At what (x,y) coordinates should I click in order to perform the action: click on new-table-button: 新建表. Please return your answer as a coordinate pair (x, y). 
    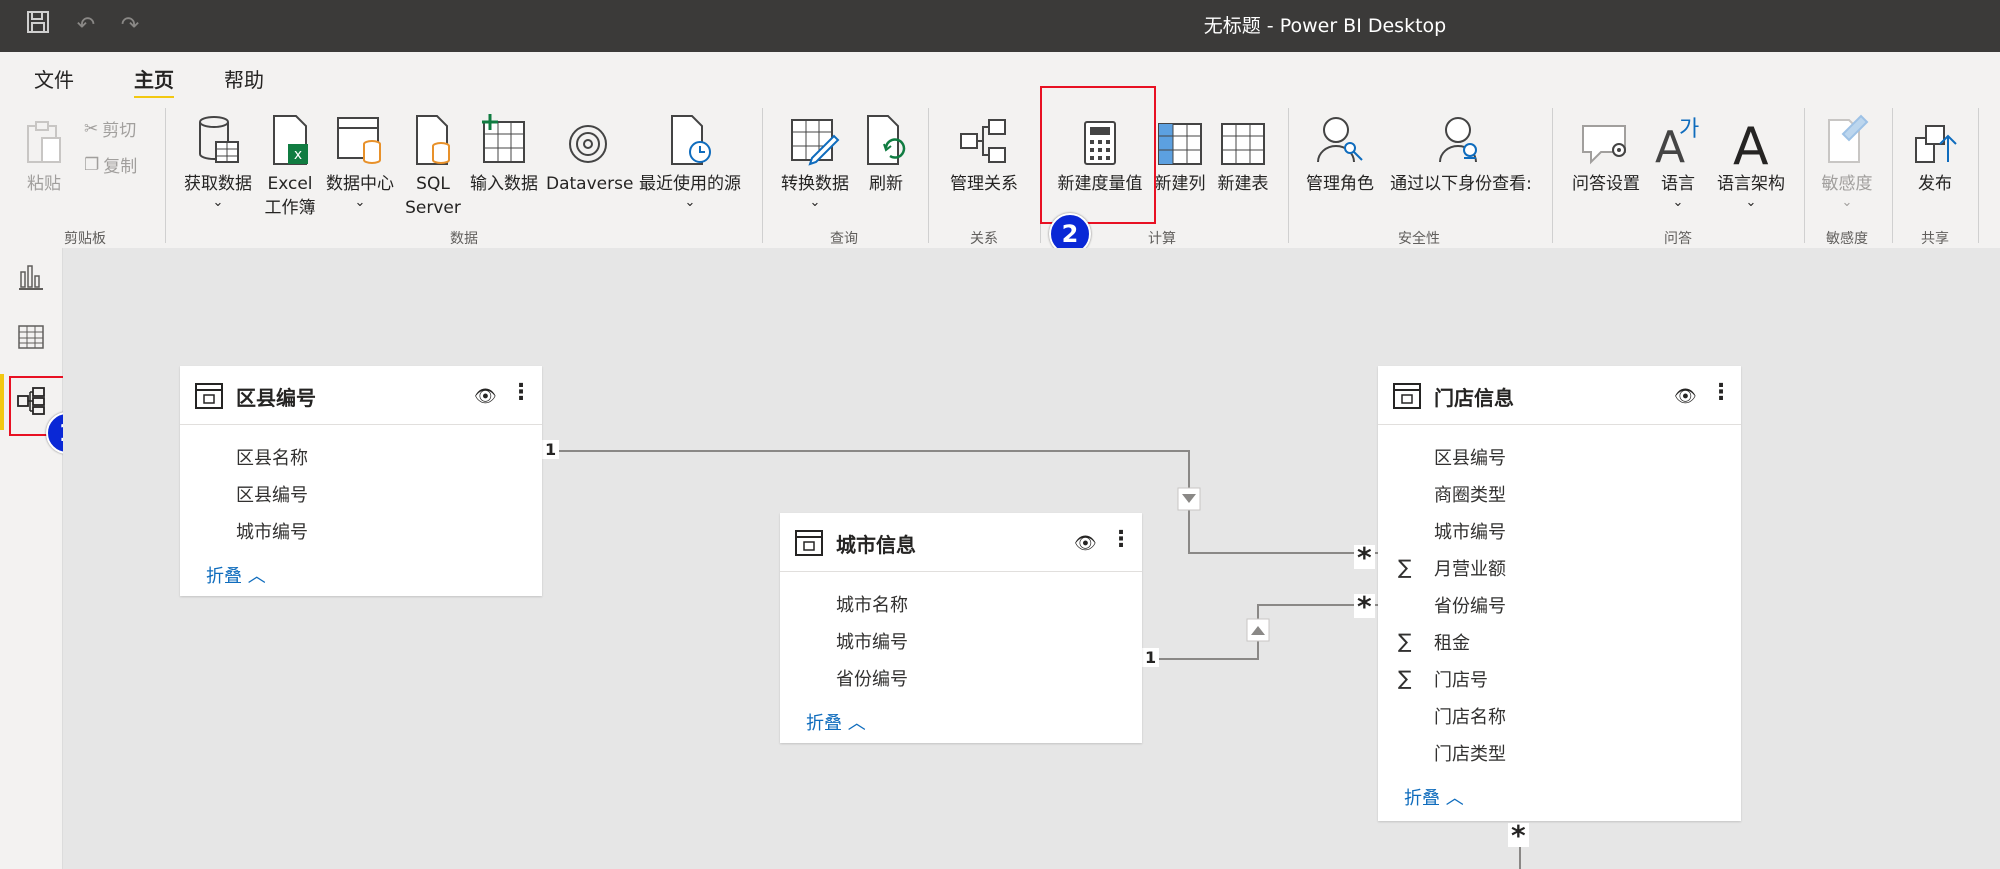
    Looking at the image, I should click on (1243, 152).